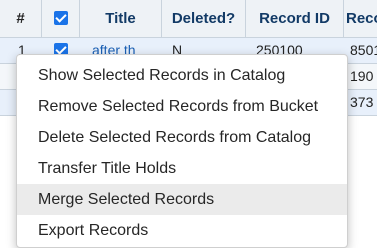  I want to click on column-header-record-id: Record ID, so click(295, 18).